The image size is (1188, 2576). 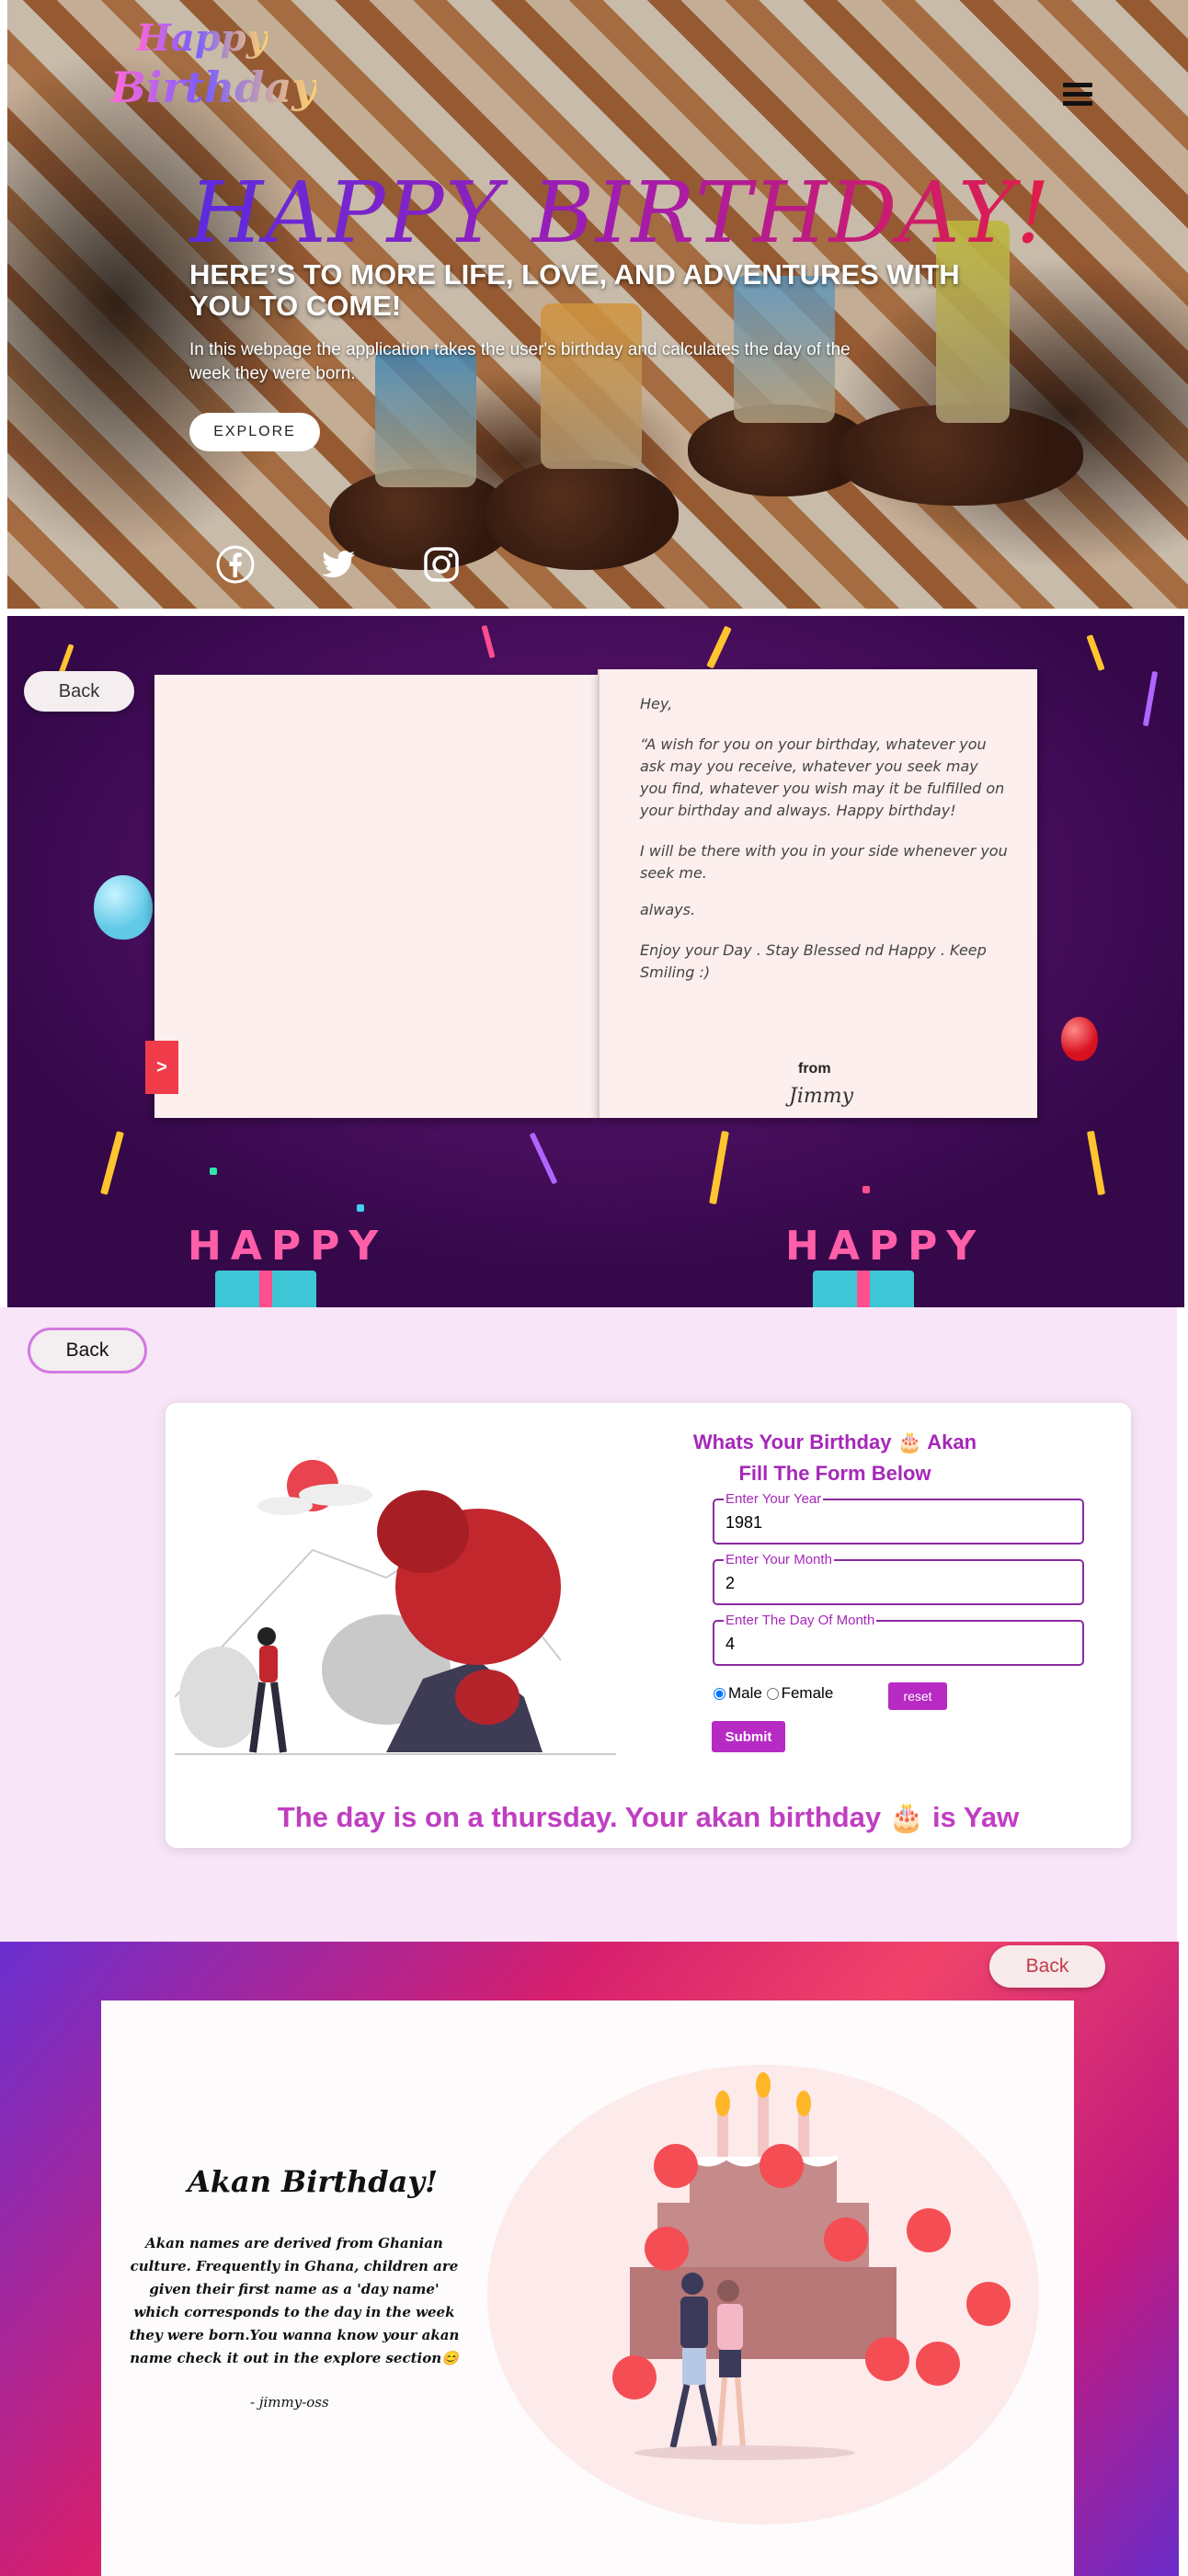 I want to click on card-from-name: Jimmy, so click(x=821, y=1096).